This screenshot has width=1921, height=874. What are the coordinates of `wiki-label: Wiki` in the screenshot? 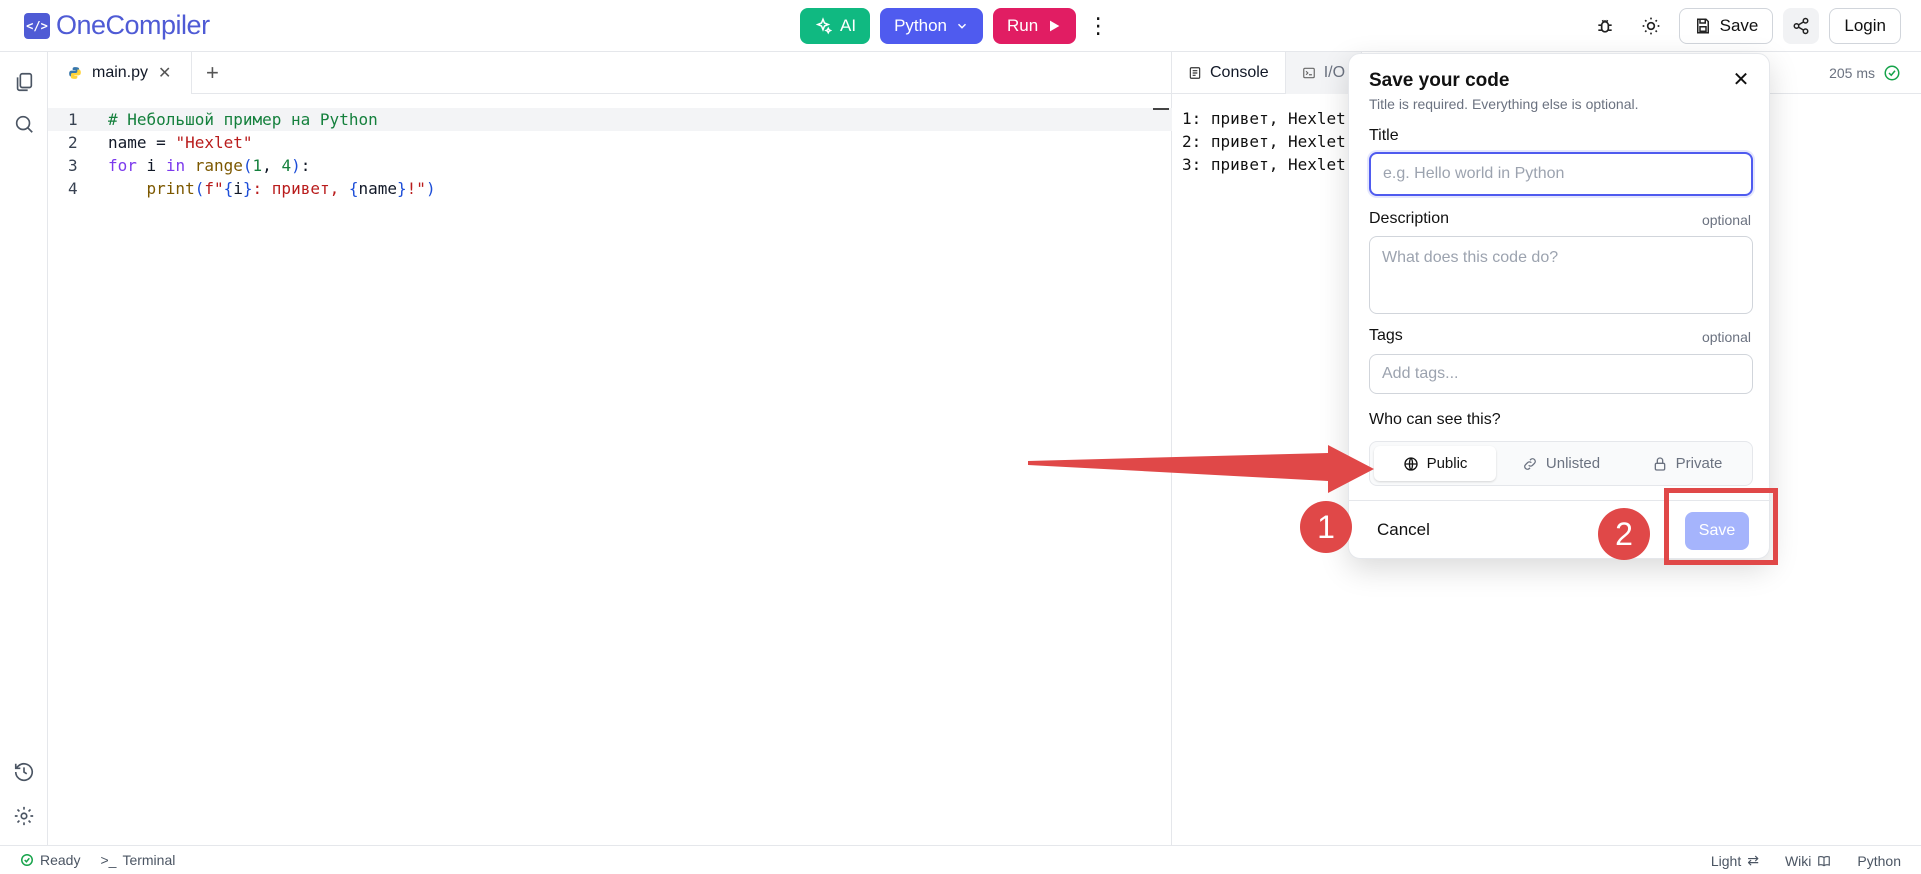 It's located at (1798, 860).